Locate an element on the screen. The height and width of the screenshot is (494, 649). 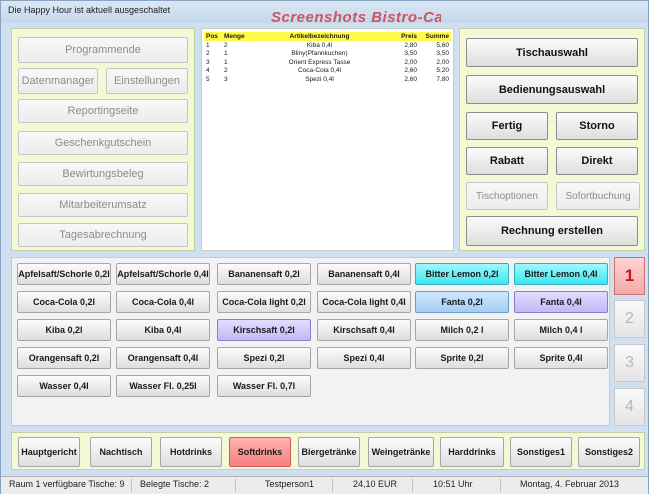
product-bananensaft-0-2: Bananensaft 0,2l is located at coordinates (264, 274).